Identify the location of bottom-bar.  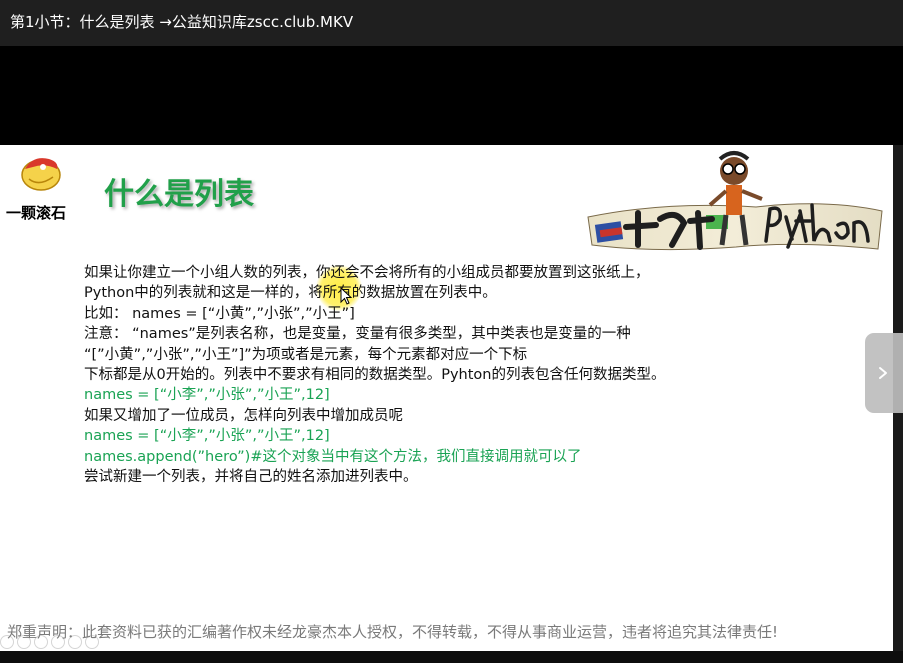
(451, 657).